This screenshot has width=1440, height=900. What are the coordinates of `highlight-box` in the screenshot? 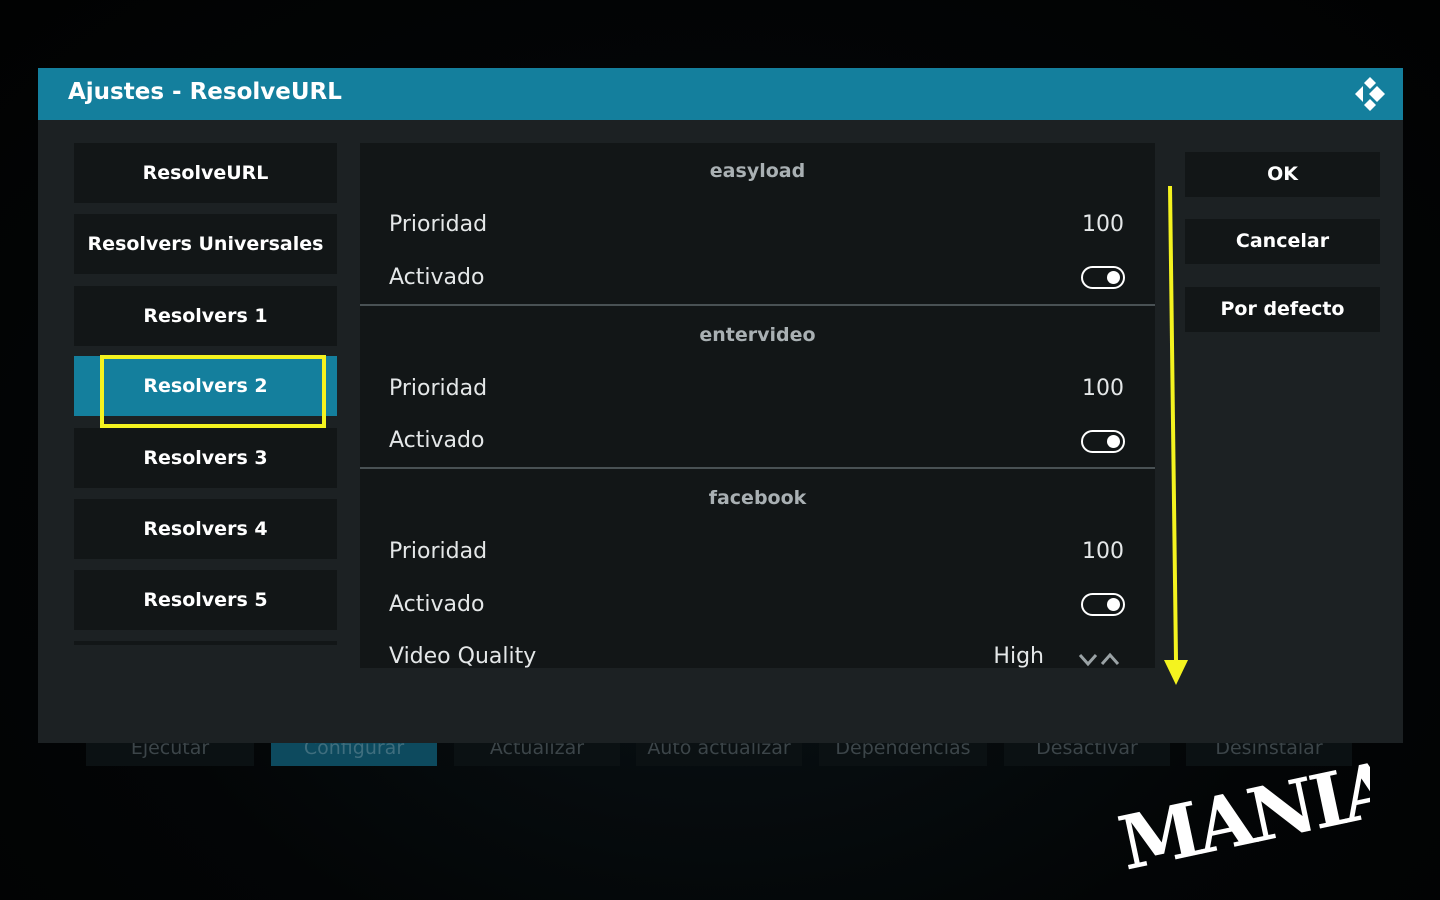 It's located at (213, 391).